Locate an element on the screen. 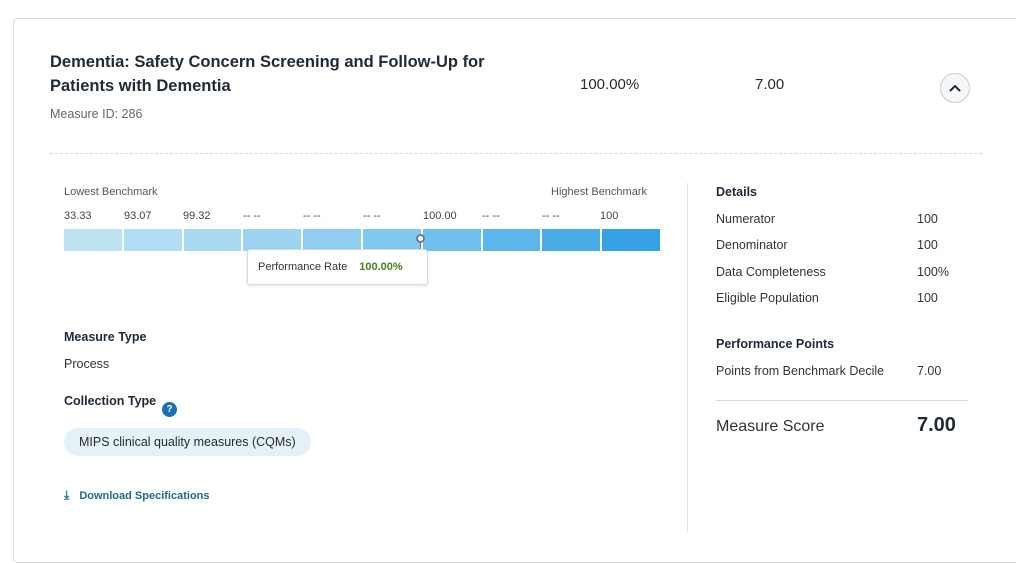  measure-type-value: Process is located at coordinates (87, 364).